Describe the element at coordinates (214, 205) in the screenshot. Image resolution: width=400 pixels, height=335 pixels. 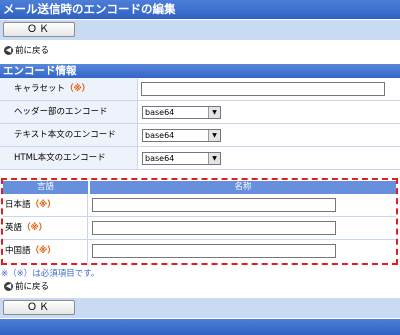
I see `name-input-ja` at that location.